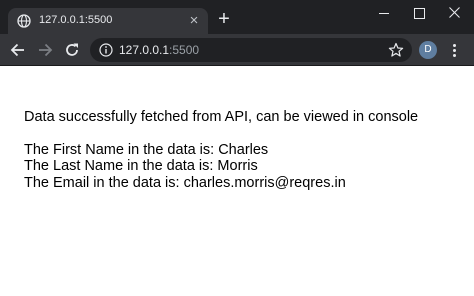  Describe the element at coordinates (72, 50) in the screenshot. I see `reload-icon` at that location.